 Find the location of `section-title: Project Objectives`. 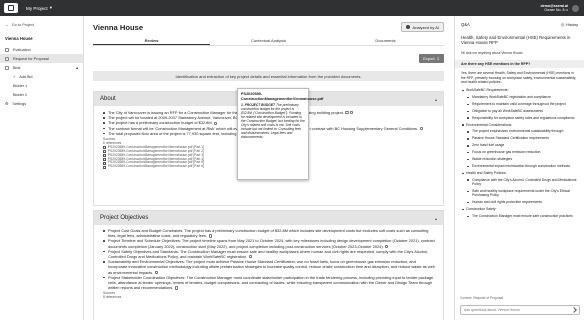

section-title: Project Objectives is located at coordinates (124, 218).